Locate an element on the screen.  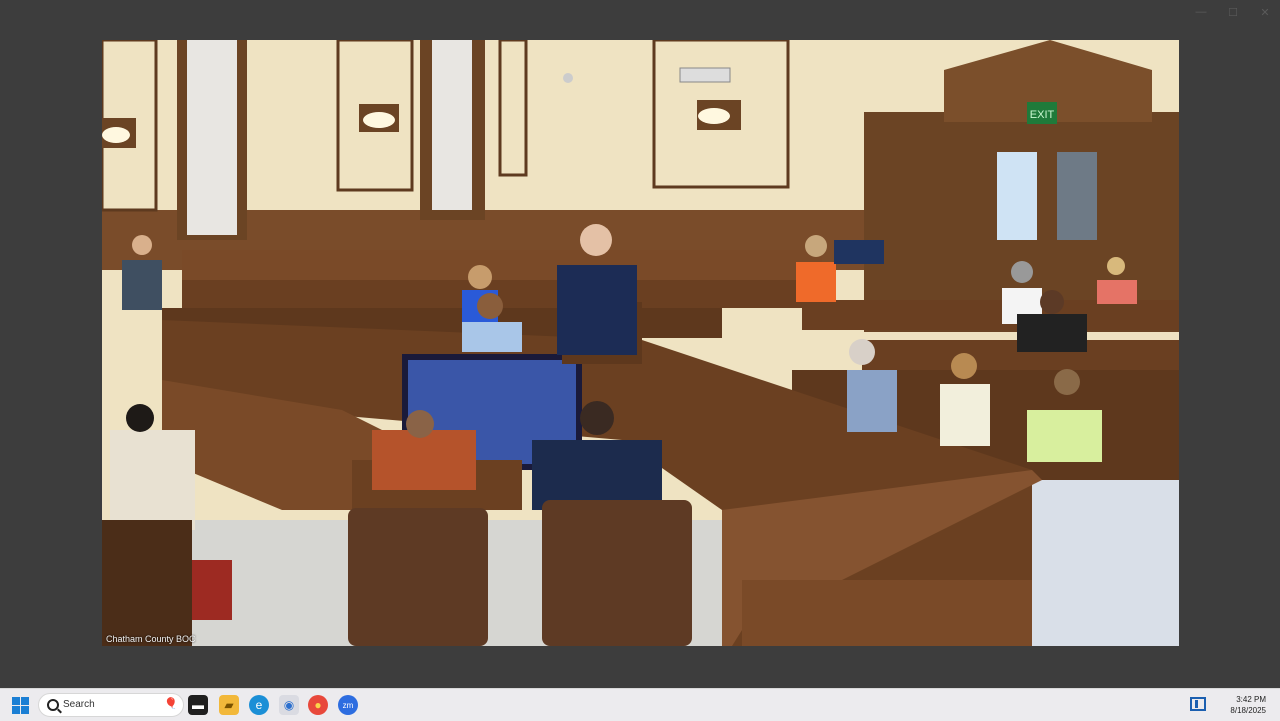
folder-glyph: ▰ is located at coordinates (229, 705).